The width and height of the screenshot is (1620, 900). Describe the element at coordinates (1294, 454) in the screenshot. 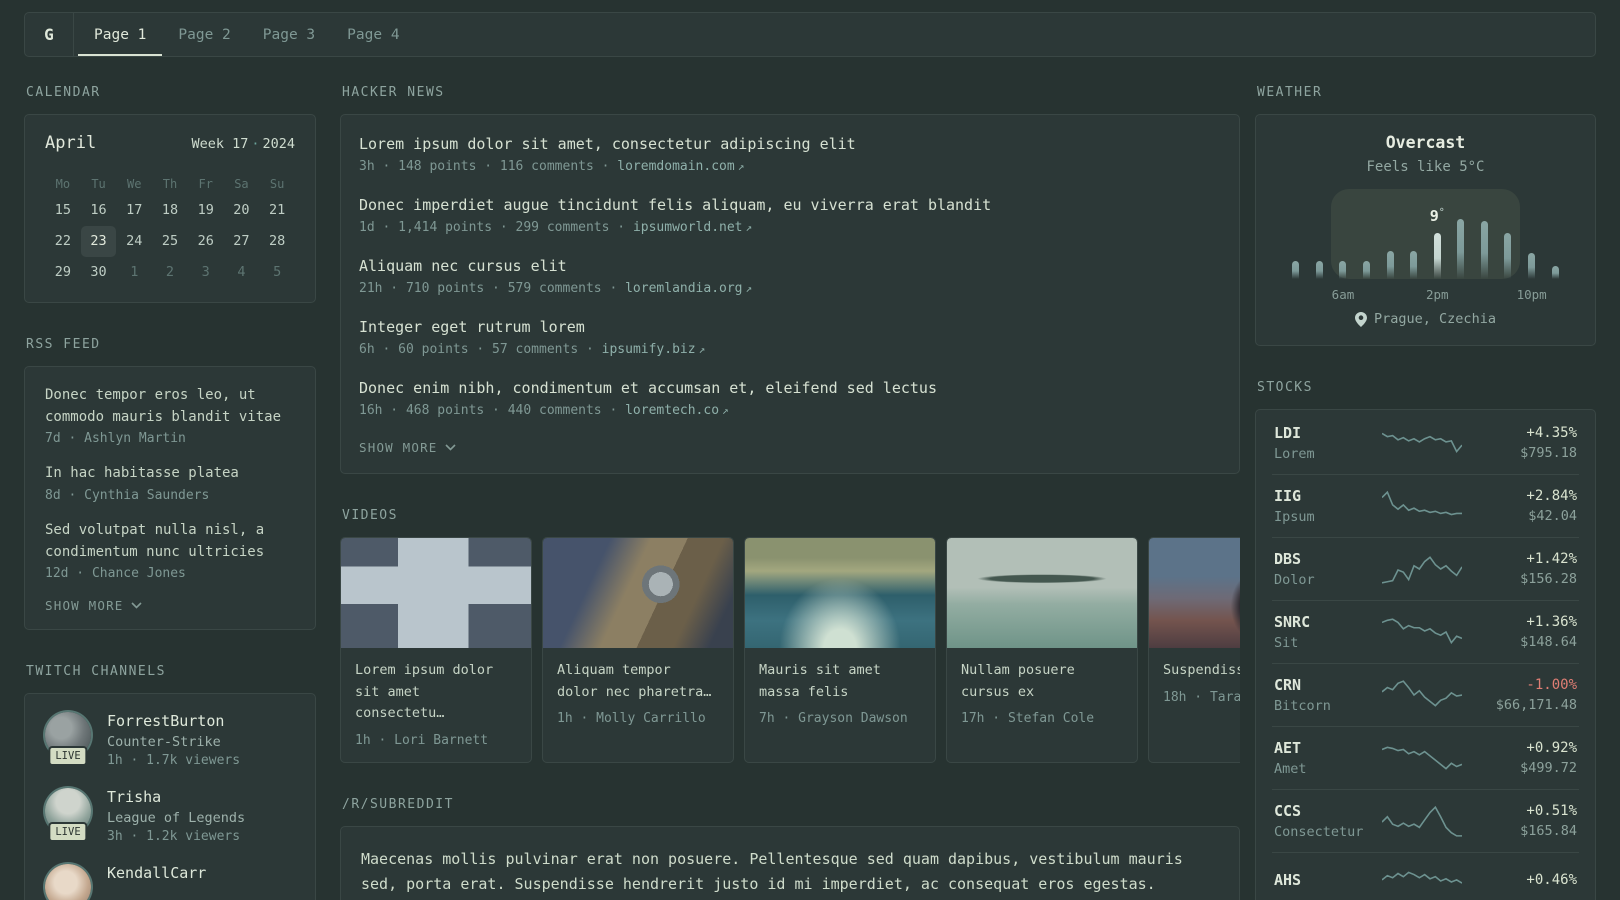

I see `stock-name: Lorem` at that location.